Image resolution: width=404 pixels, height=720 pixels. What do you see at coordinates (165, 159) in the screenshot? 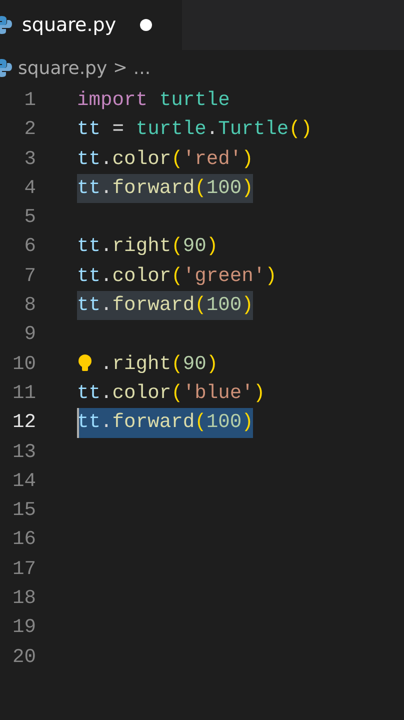
I see `code-line: tt.color('red')` at bounding box center [165, 159].